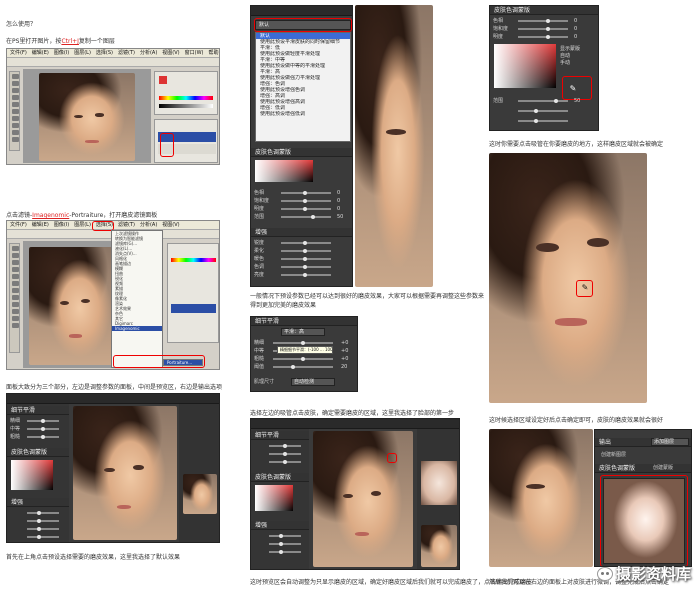  What do you see at coordinates (213, 53) in the screenshot?
I see `menu-help: 帮助(H)` at bounding box center [213, 53].